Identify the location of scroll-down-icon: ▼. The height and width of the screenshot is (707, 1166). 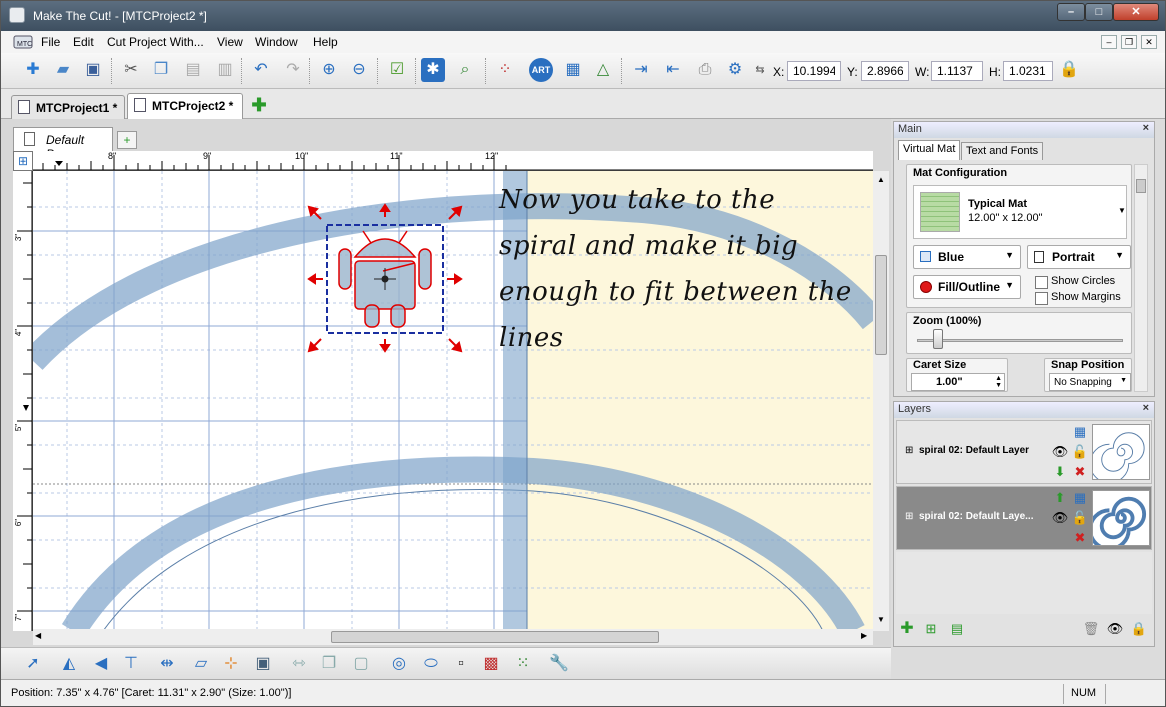
(881, 619).